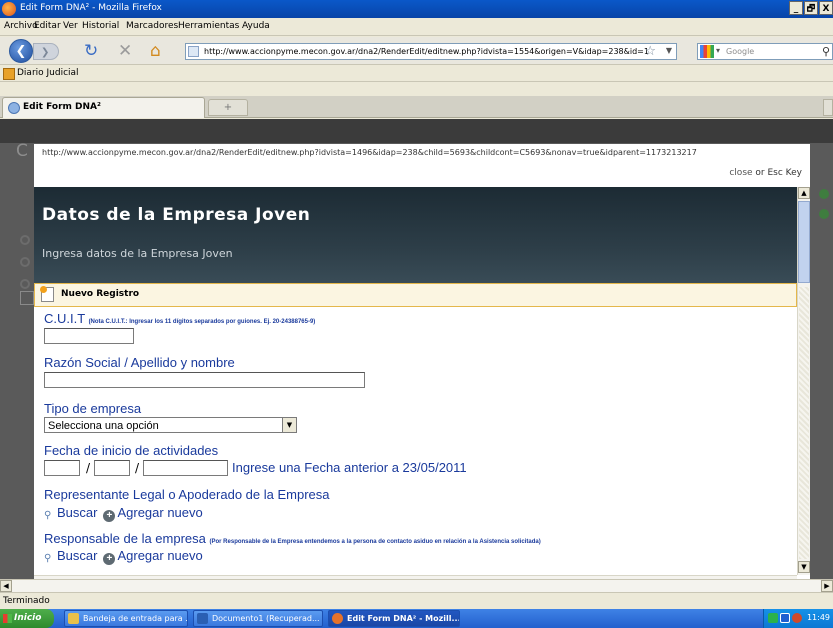  What do you see at coordinates (208, 26) in the screenshot?
I see `menu-herramientas: Herramientas` at bounding box center [208, 26].